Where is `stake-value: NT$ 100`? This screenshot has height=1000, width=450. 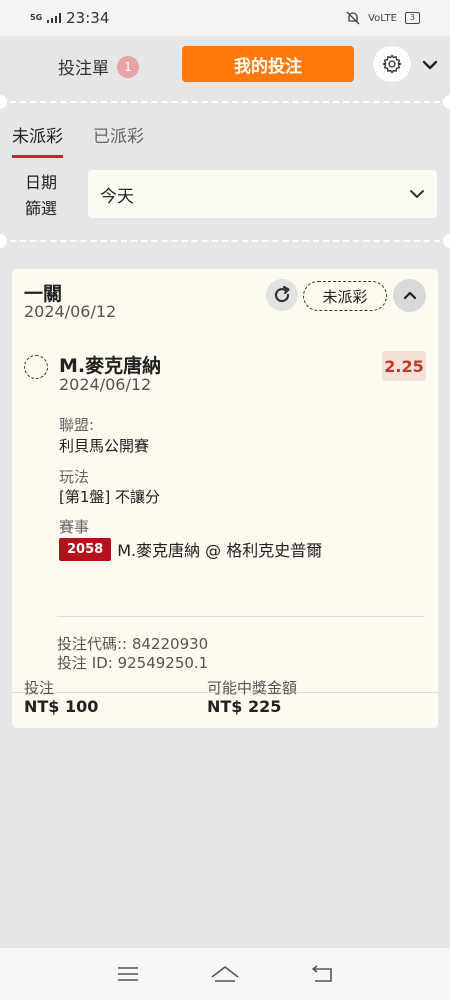 stake-value: NT$ 100 is located at coordinates (61, 706).